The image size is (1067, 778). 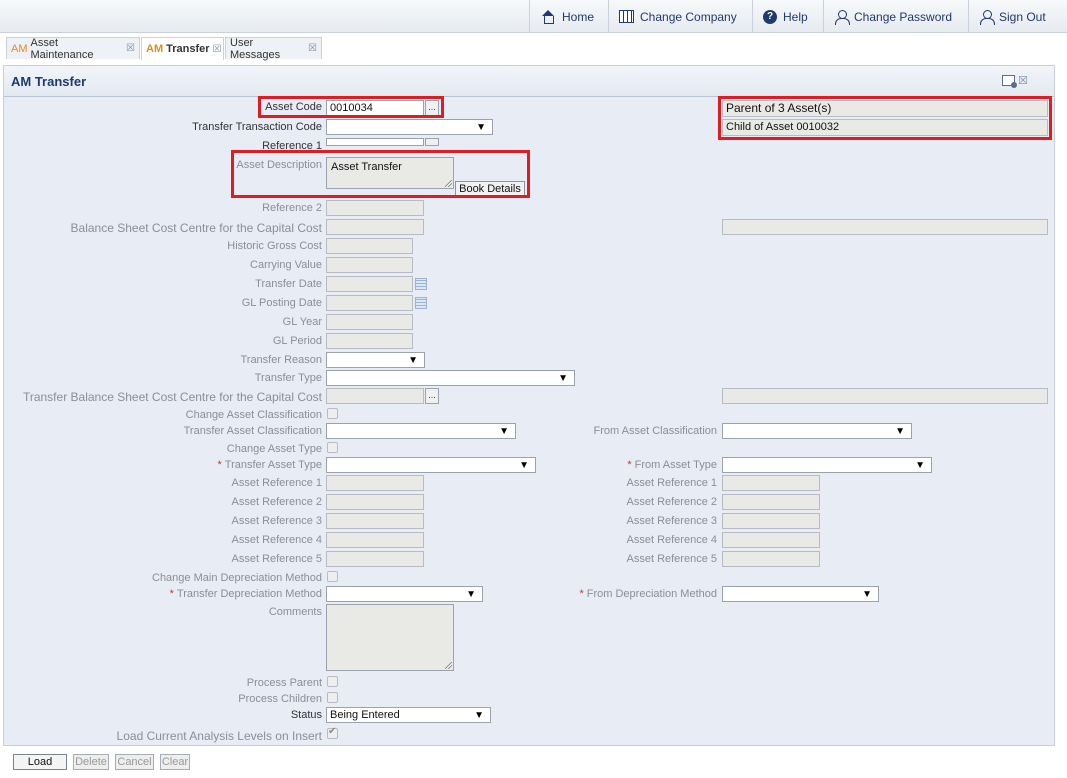 What do you see at coordinates (279, 165) in the screenshot?
I see `asset-description-label: Asset Description` at bounding box center [279, 165].